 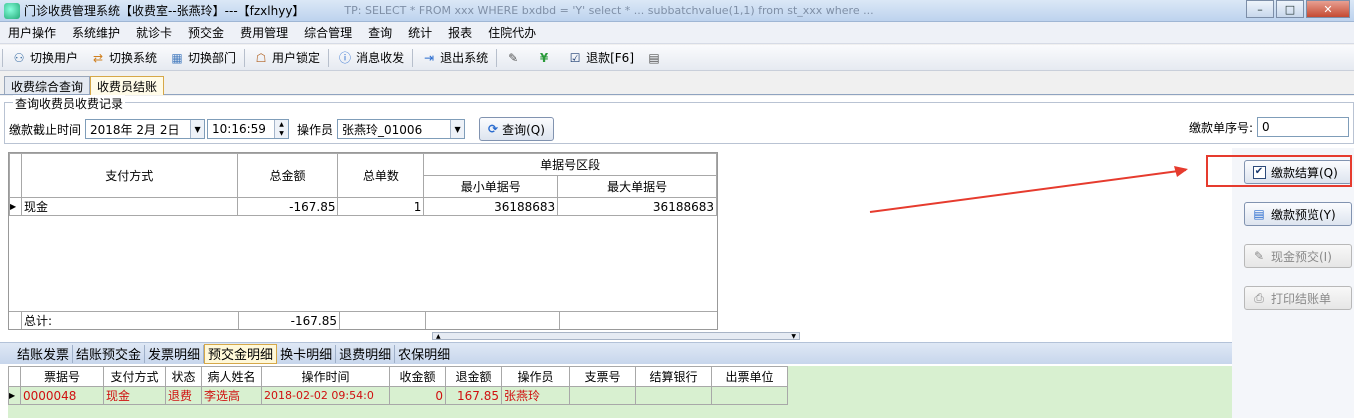 I want to click on tab-card-change-details: 换卡明细, so click(x=307, y=353).